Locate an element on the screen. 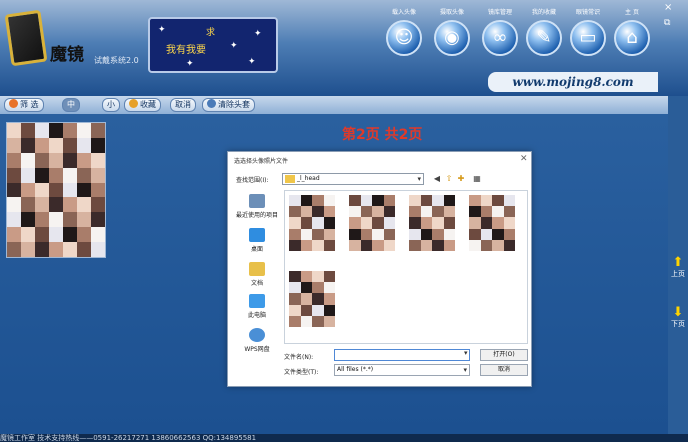 This screenshot has height=442, width=688. nav-home-button: 主 页 ⌂ is located at coordinates (632, 32).